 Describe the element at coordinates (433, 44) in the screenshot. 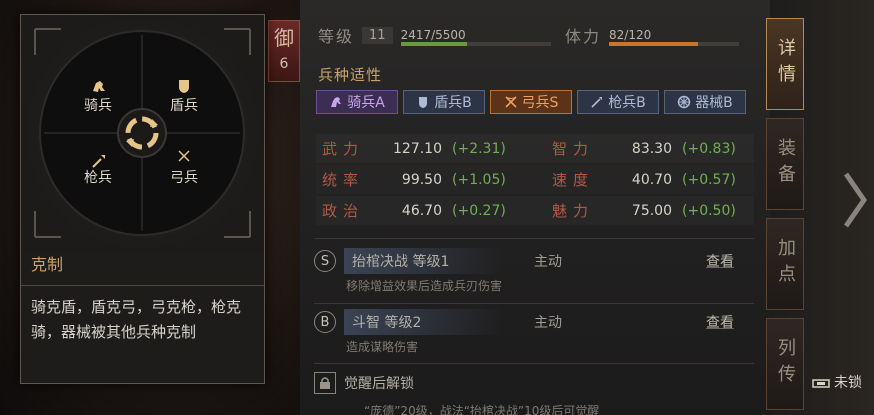

I see `exp-bar-fill` at that location.